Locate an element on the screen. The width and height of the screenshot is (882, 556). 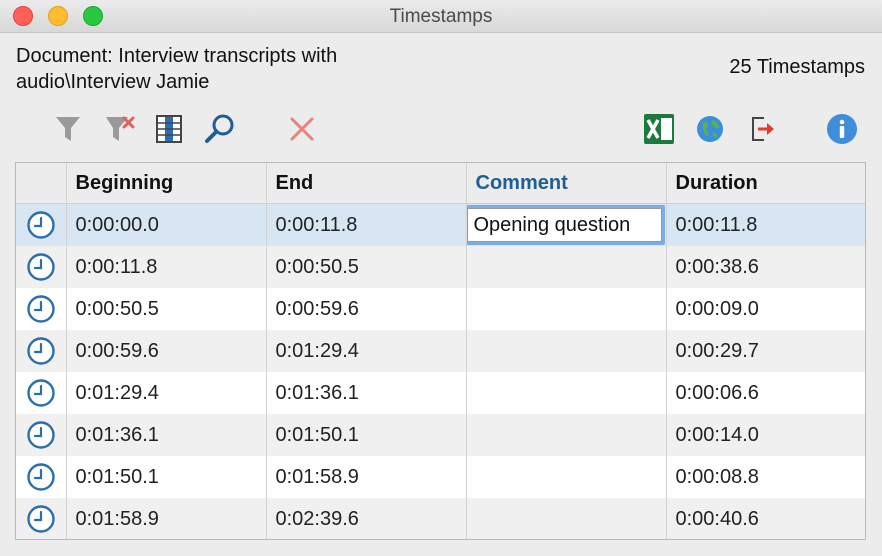
beginning-cell: 0:00:00.0 is located at coordinates (166, 224).